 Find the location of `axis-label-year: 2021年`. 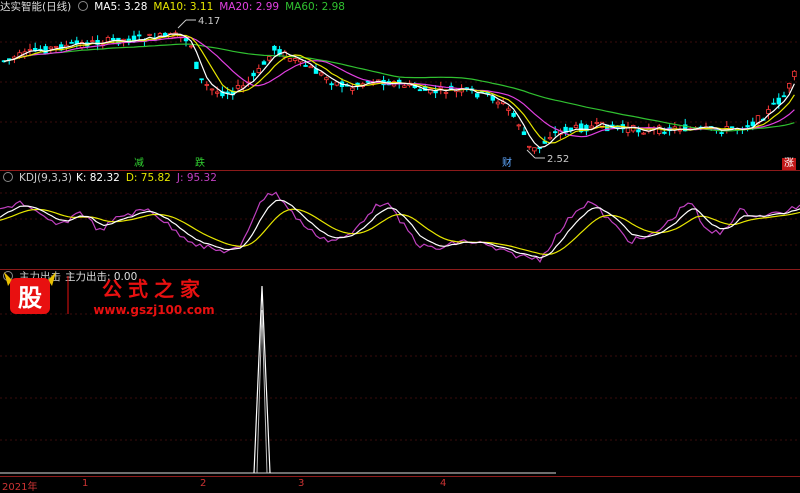

axis-label-year: 2021年 is located at coordinates (20, 487).